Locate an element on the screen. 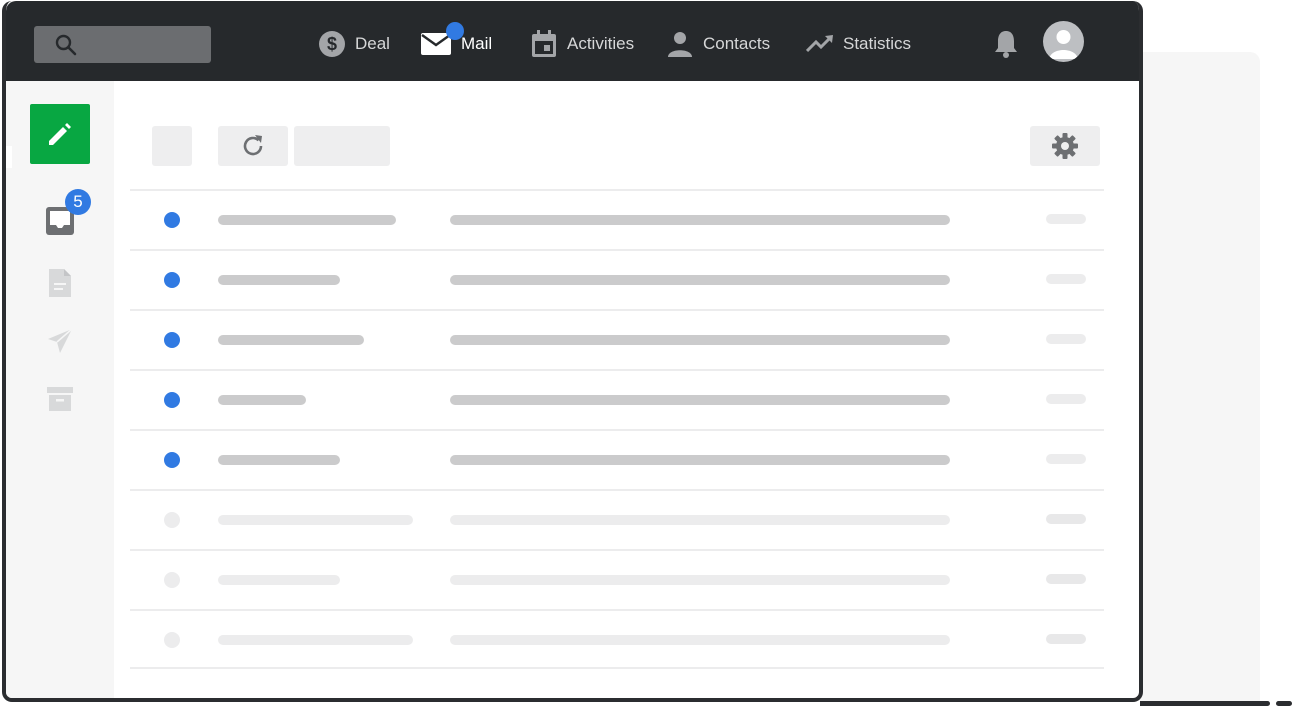 The image size is (1292, 707). nav-deal: $ Deal is located at coordinates (354, 44).